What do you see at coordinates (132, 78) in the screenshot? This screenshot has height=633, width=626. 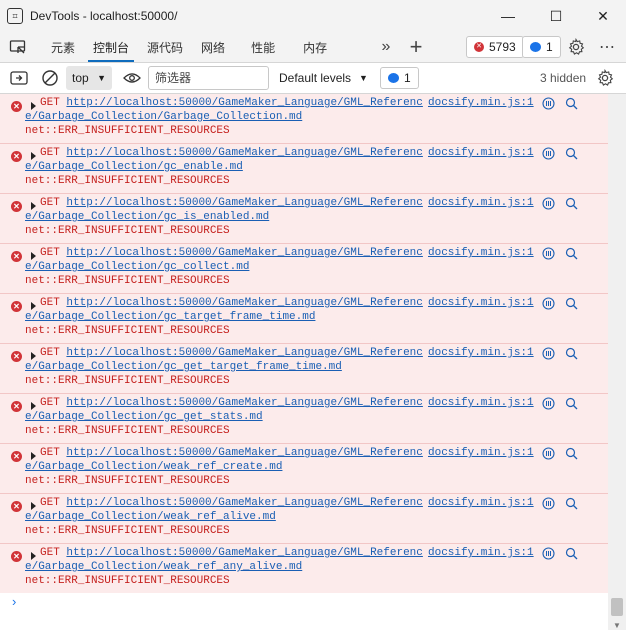 I see `live-expression-eye-icon` at bounding box center [132, 78].